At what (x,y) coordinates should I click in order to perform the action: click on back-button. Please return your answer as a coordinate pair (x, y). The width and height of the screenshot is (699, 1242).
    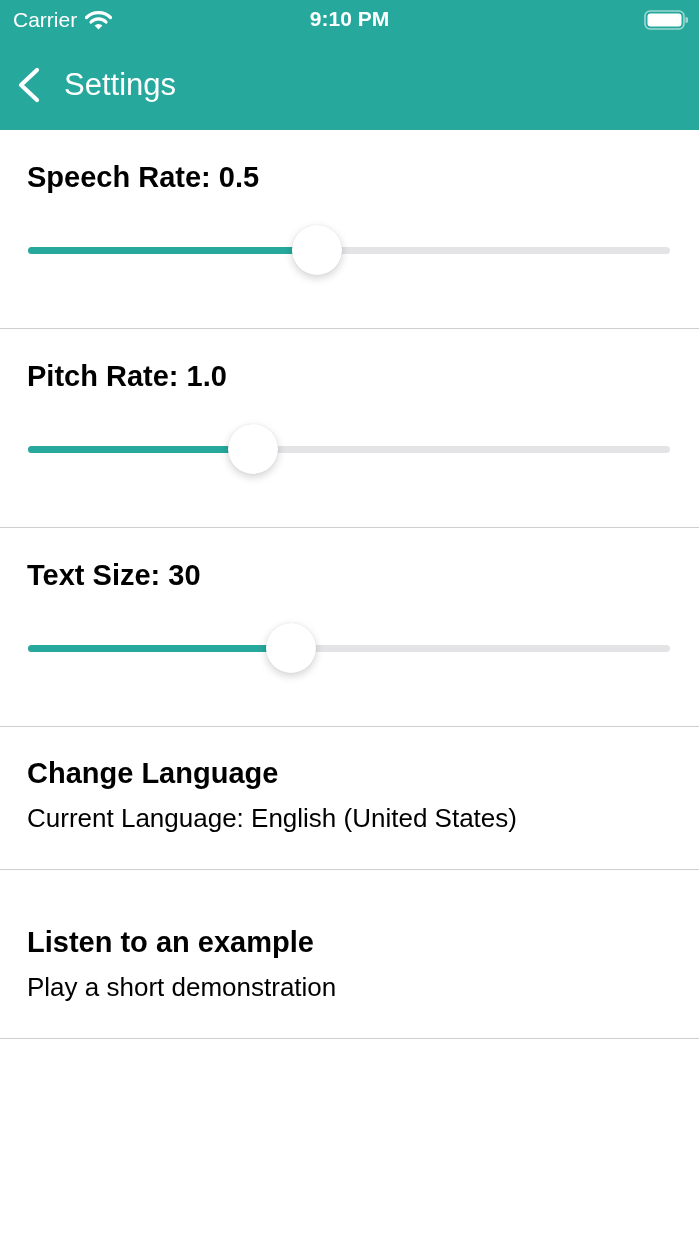
    Looking at the image, I should click on (29, 85).